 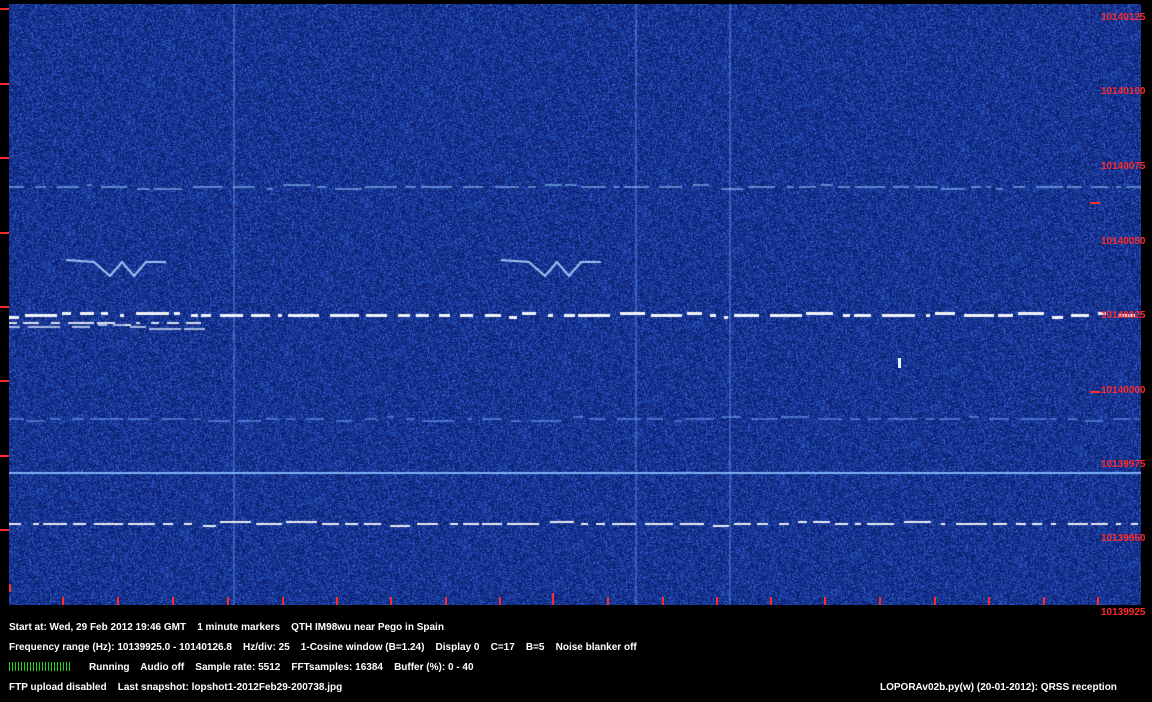 I want to click on freq-label: 10140050, so click(x=1123, y=241).